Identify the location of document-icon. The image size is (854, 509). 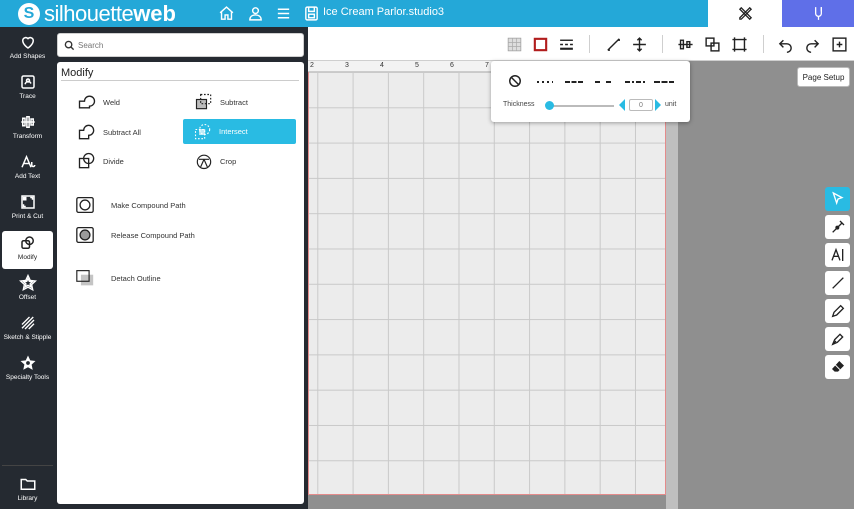
(311, 13).